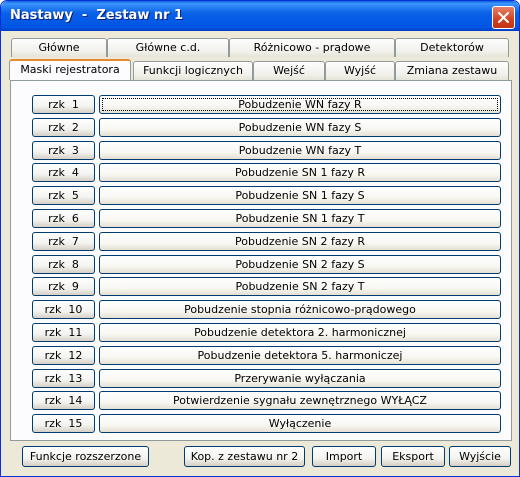 This screenshot has width=520, height=477. I want to click on row-signal-field: Pobudzenie detektora 5. harmoniczej, so click(300, 355).